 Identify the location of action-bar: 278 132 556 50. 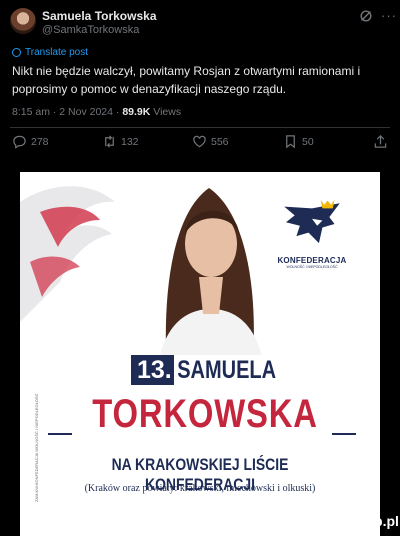
(200, 145).